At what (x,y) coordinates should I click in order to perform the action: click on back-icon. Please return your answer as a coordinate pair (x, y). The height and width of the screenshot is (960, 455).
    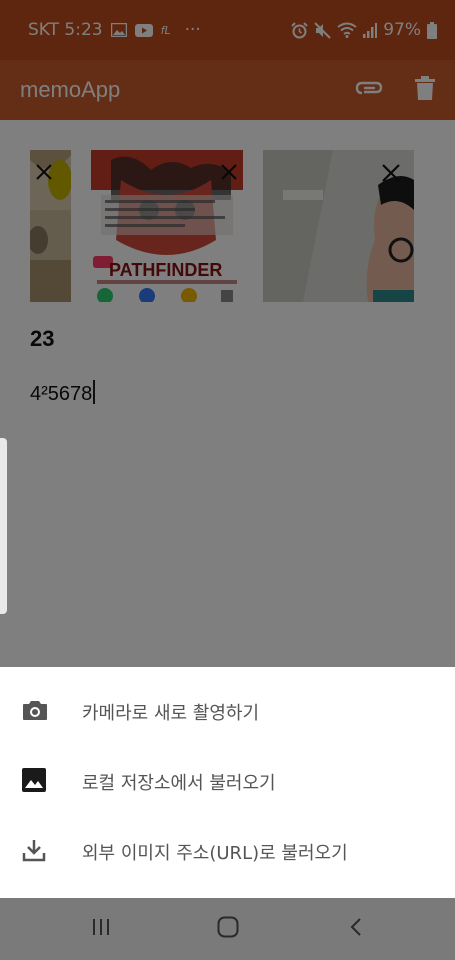
    Looking at the image, I should click on (355, 927).